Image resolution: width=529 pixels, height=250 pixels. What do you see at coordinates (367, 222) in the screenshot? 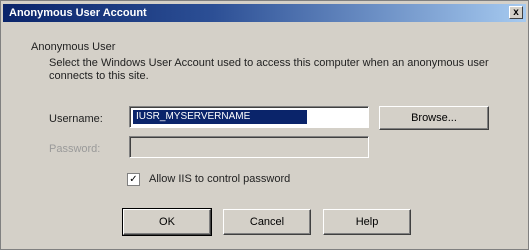
I see `help-button: Help` at bounding box center [367, 222].